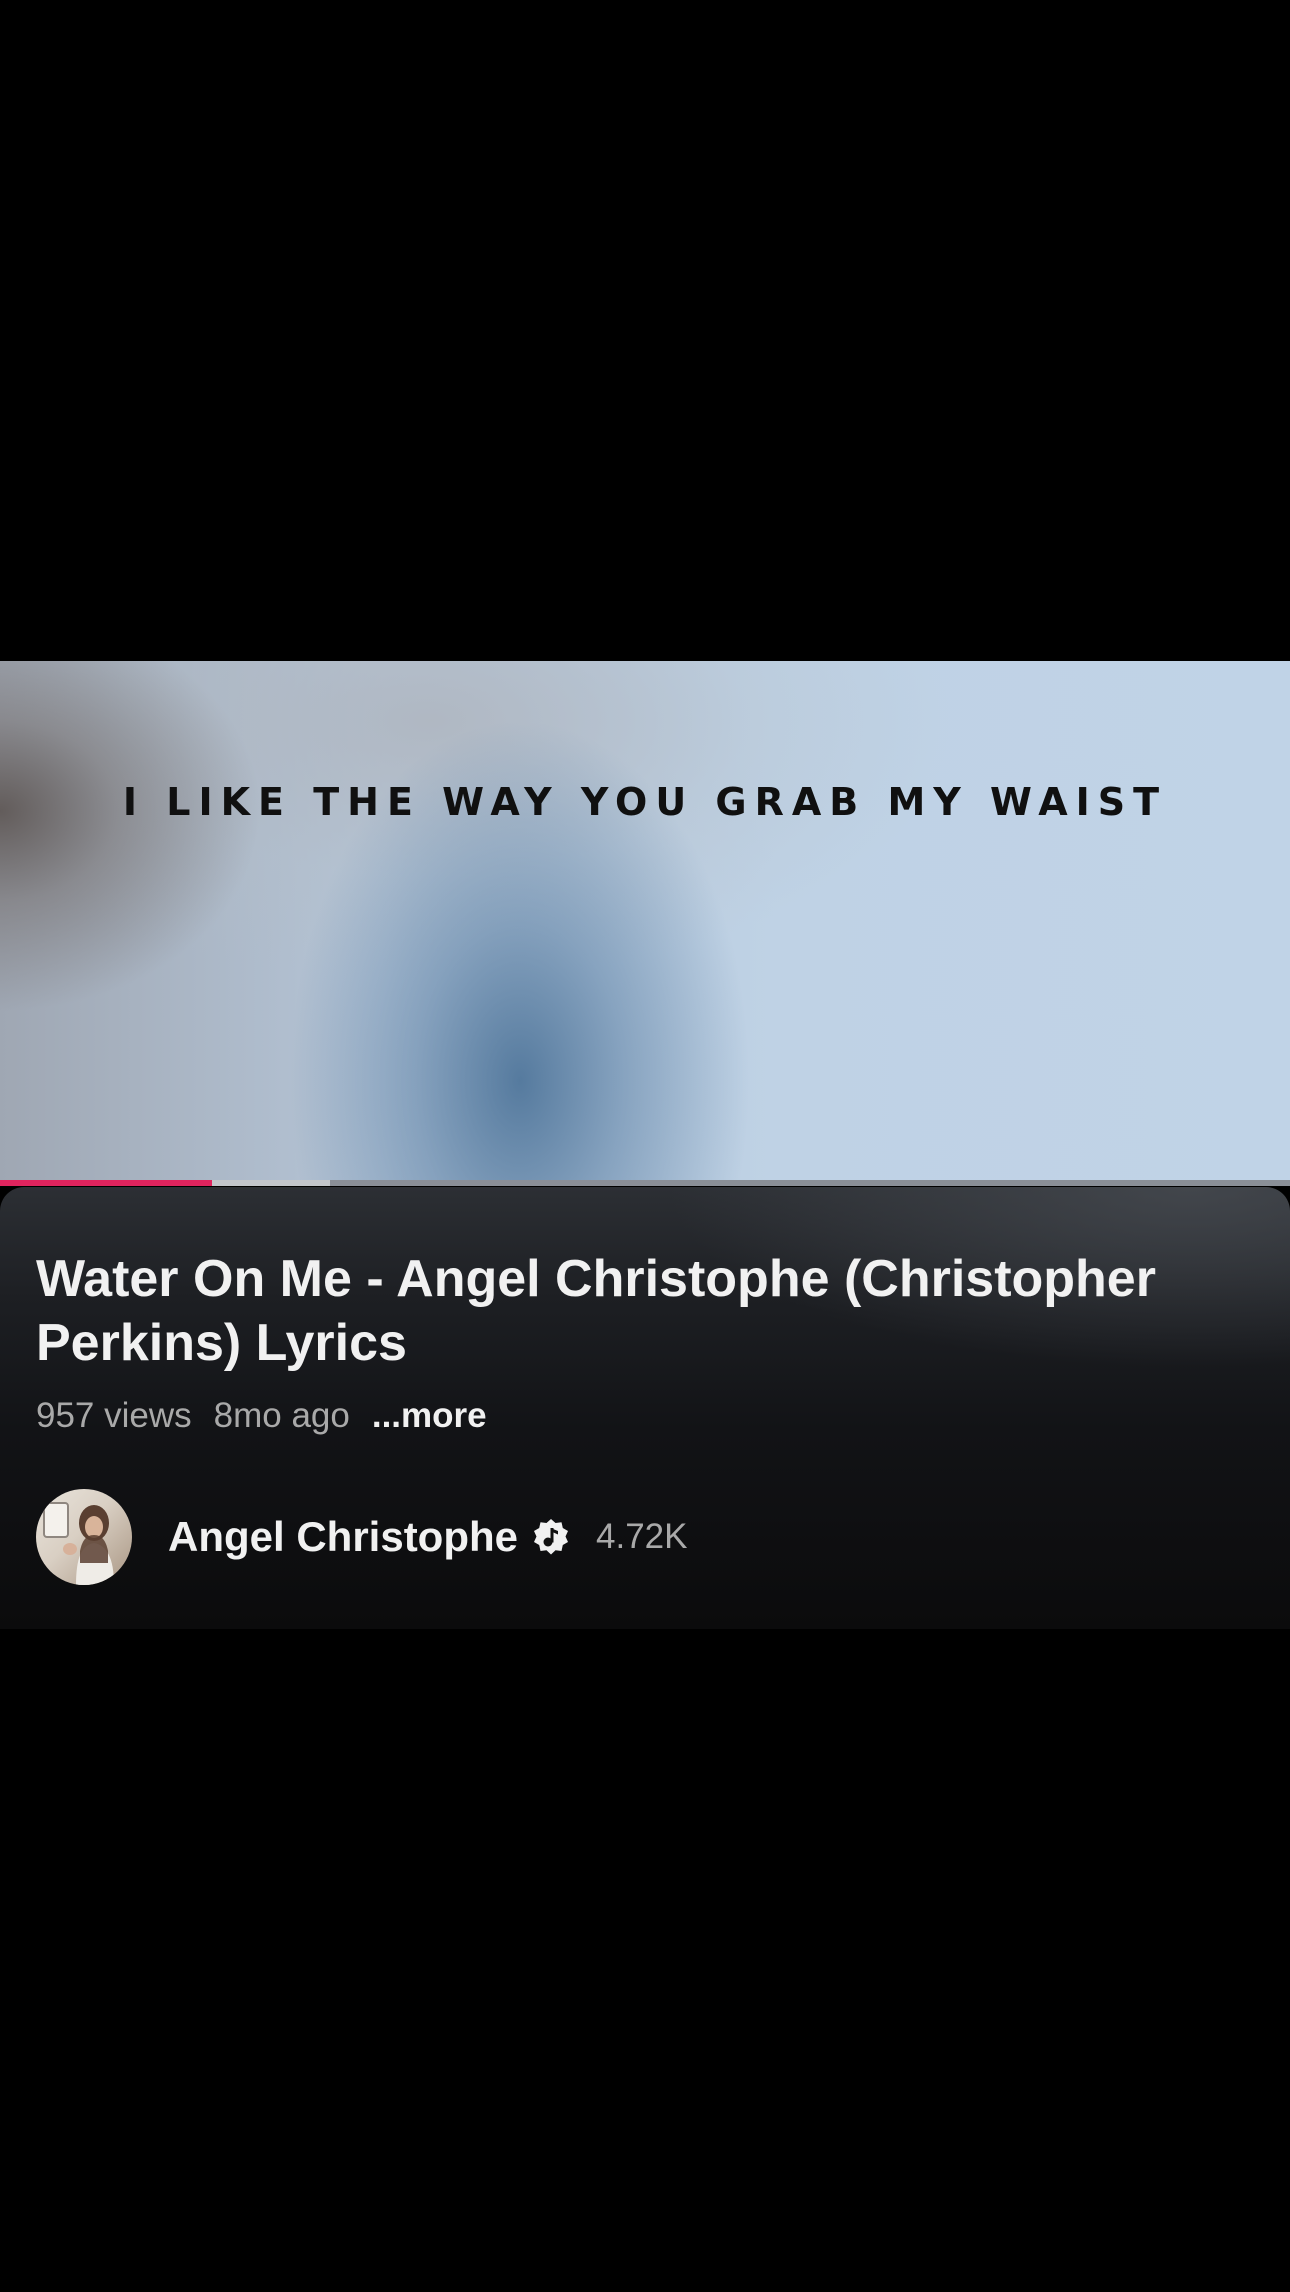 This screenshot has width=1290, height=2292. I want to click on lyric-caption: I LIKE THE WAY YOU GRAB MY WAIST, so click(645, 802).